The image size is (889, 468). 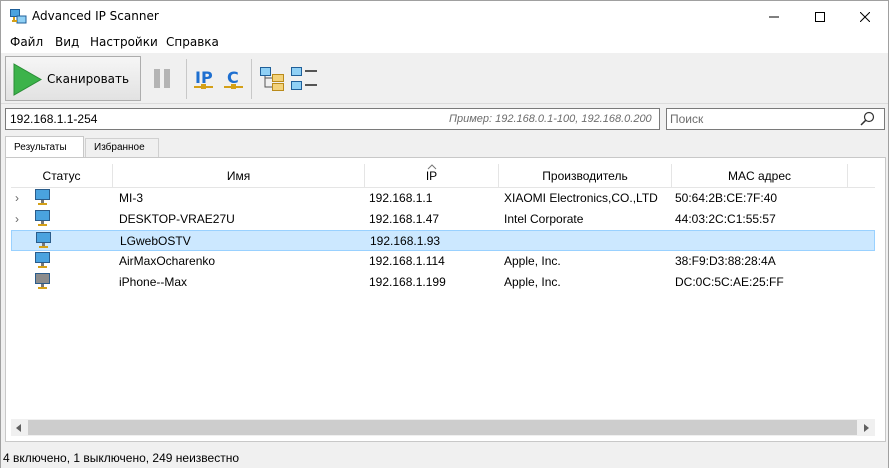 What do you see at coordinates (95, 16) in the screenshot?
I see `window-title: Advanced IP Scanner` at bounding box center [95, 16].